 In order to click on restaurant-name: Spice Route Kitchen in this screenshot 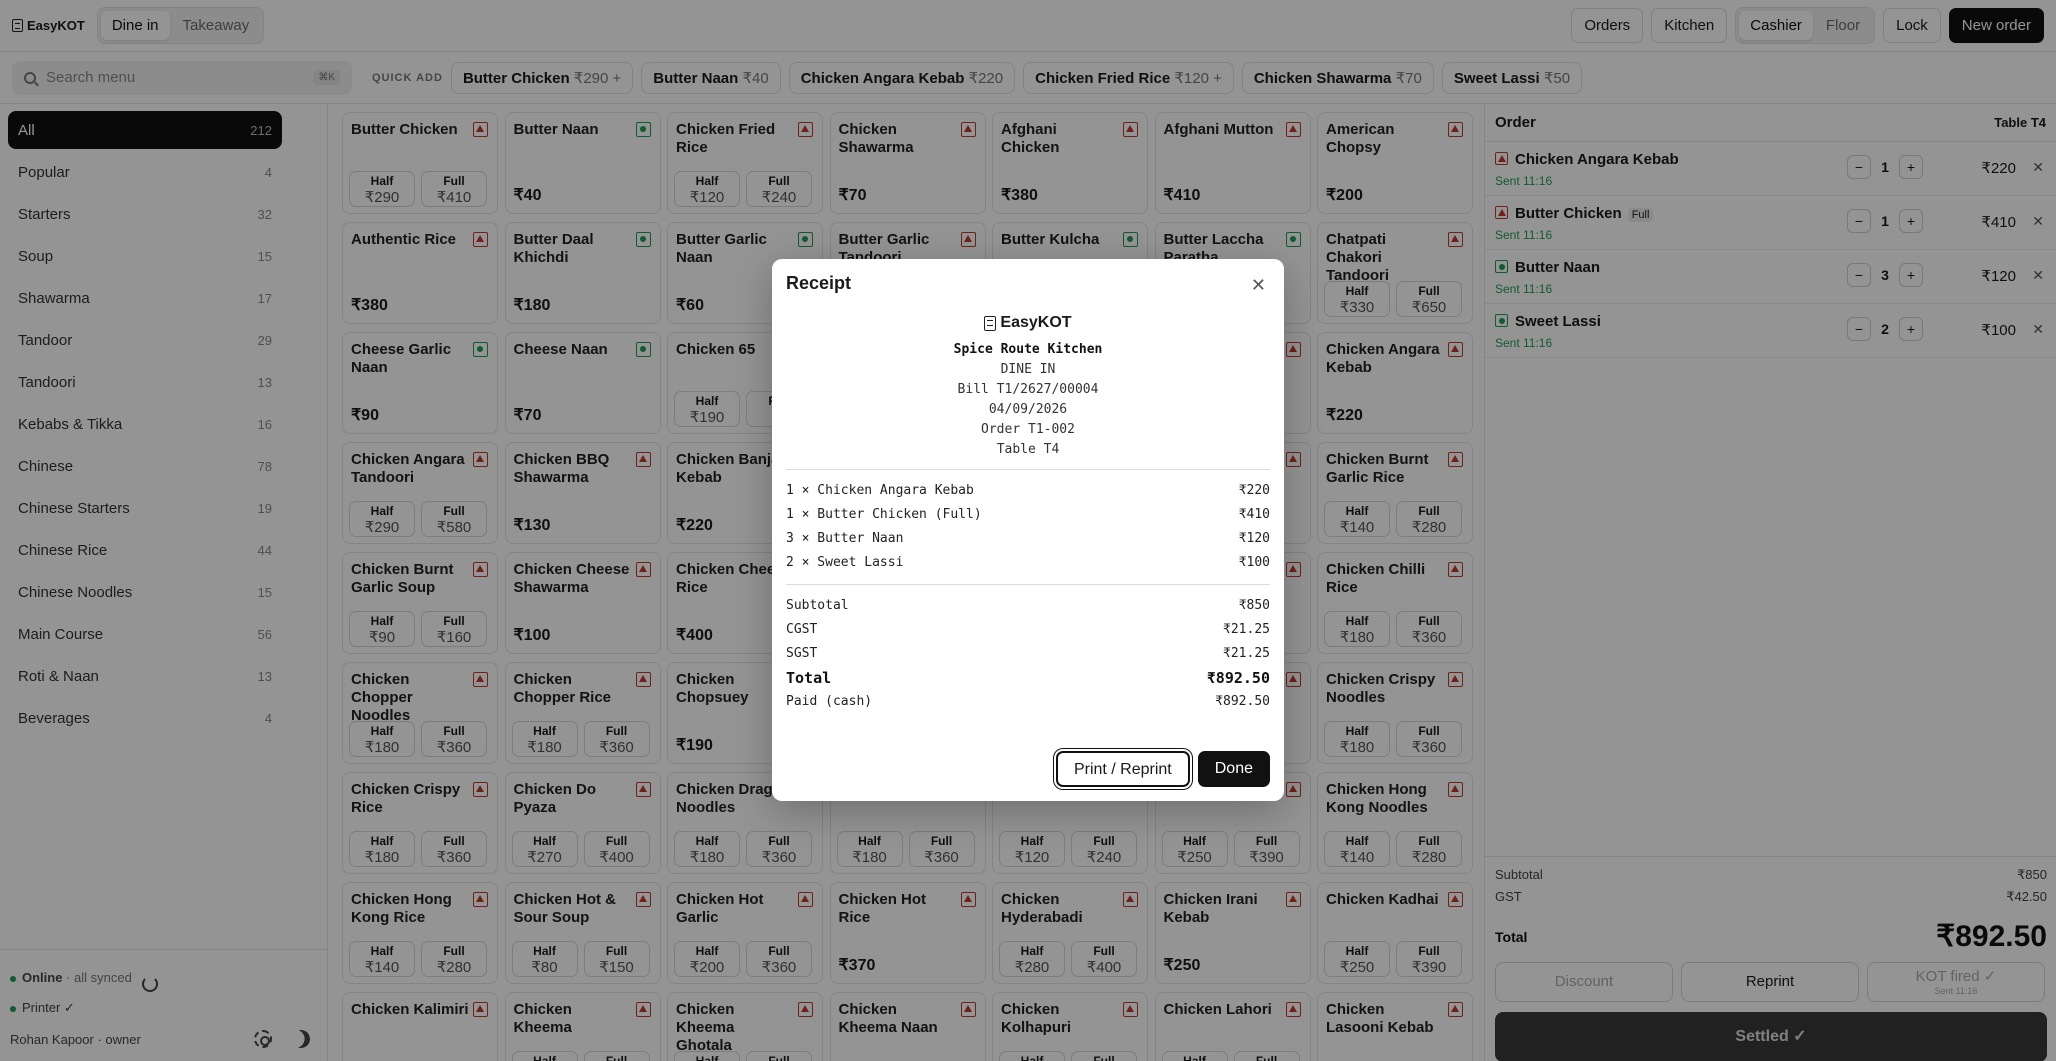, I will do `click(1028, 349)`.